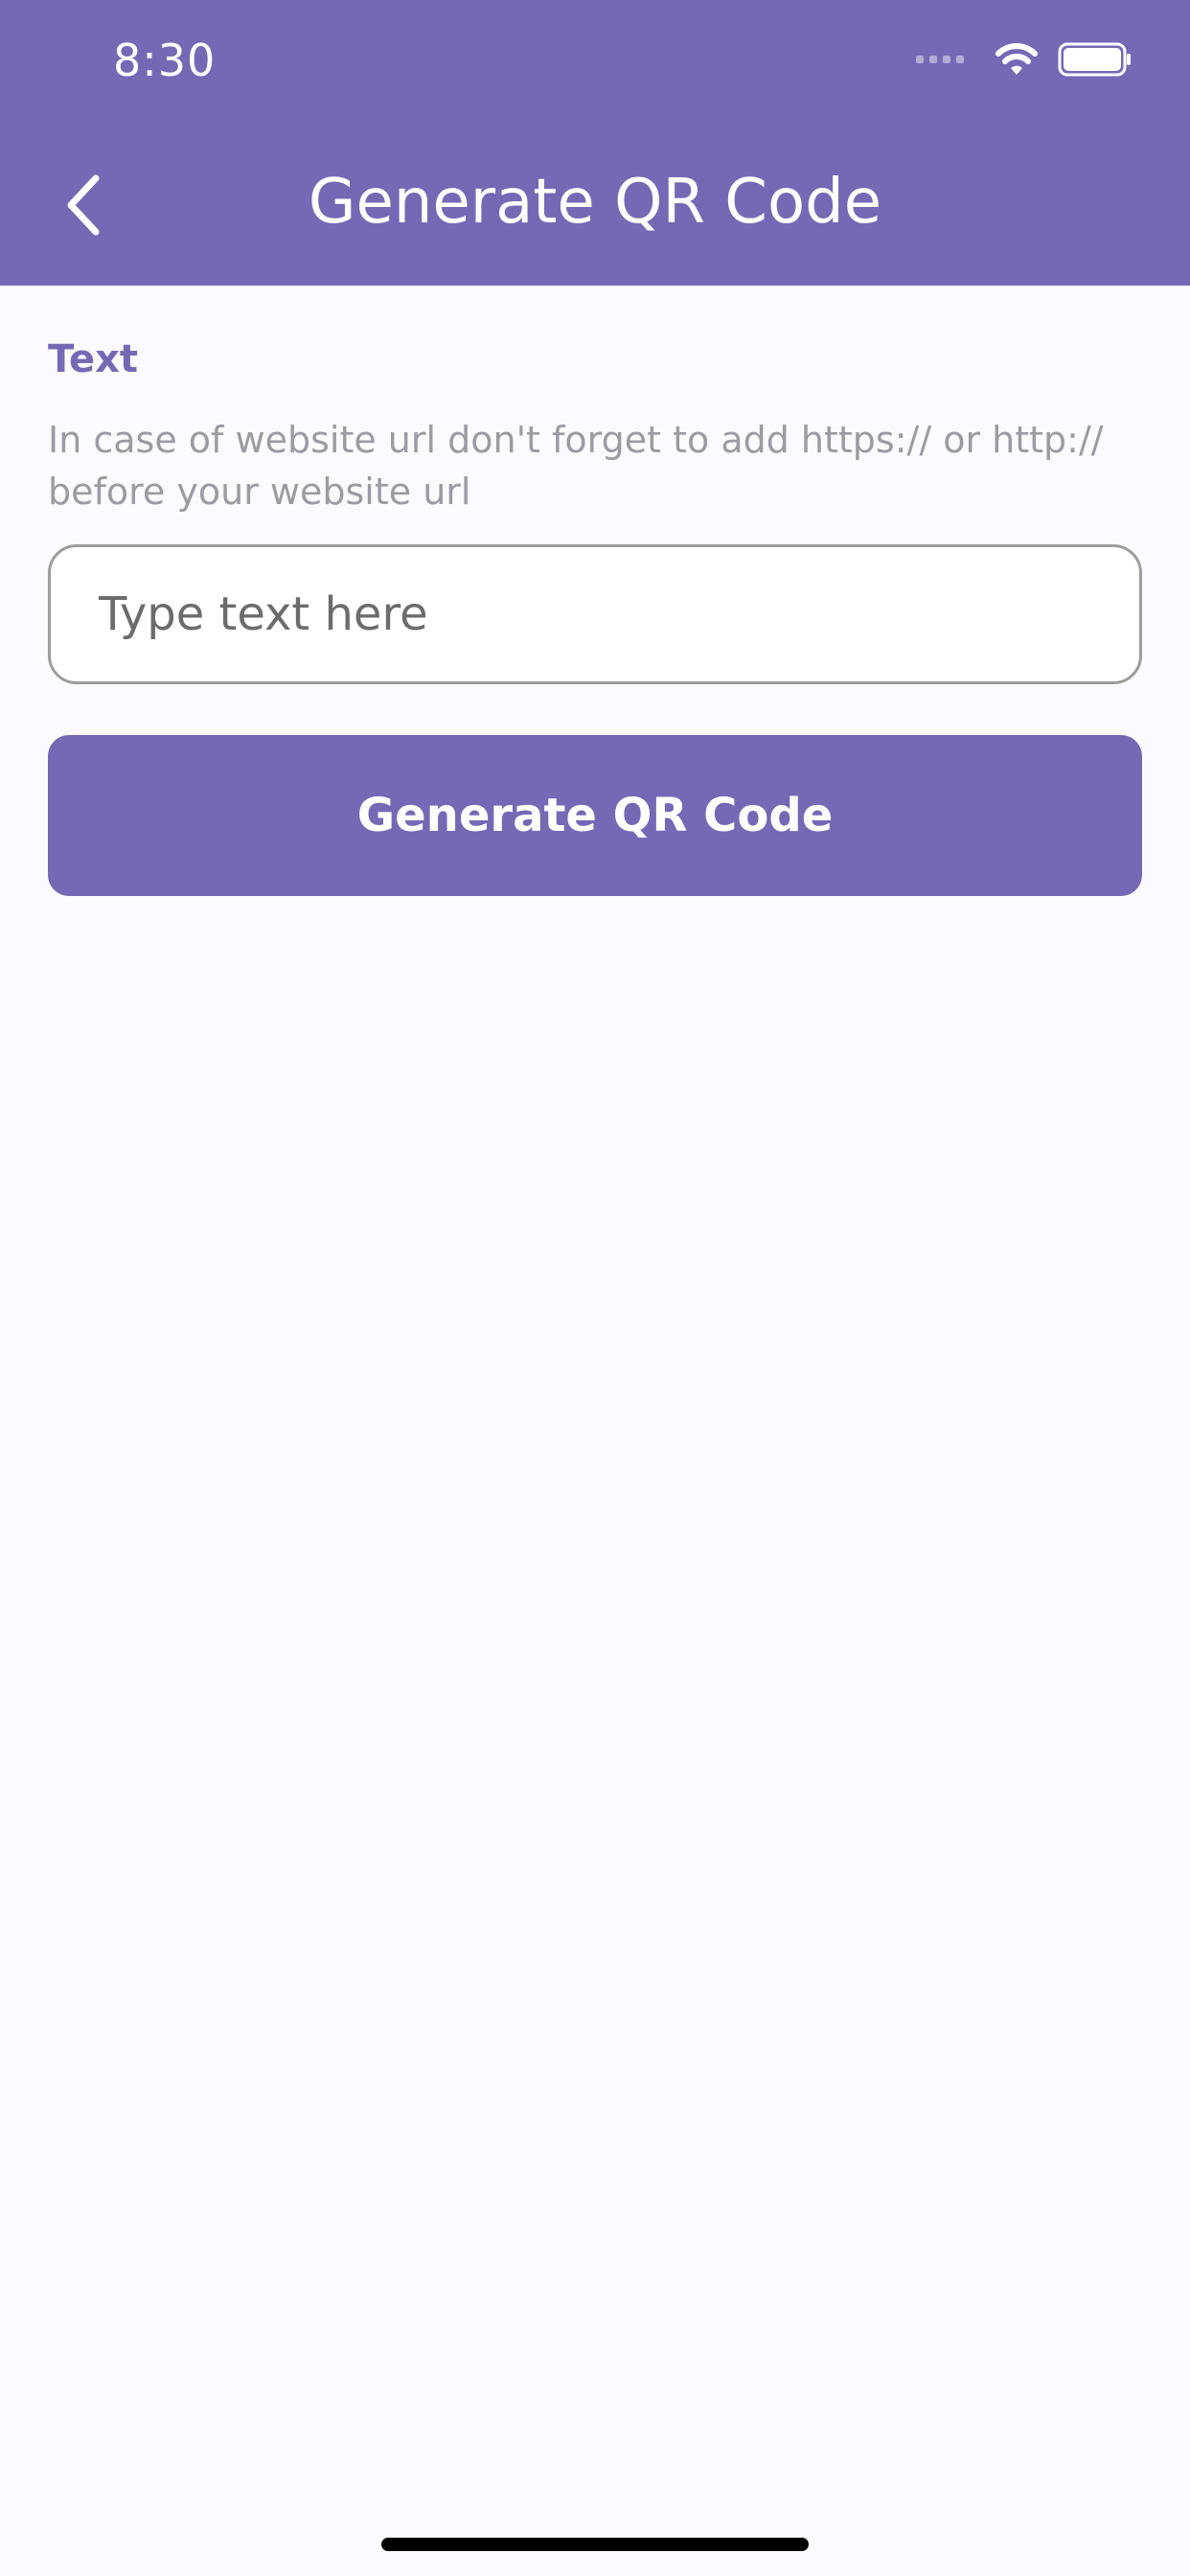 Image resolution: width=1190 pixels, height=2576 pixels. I want to click on text-input, so click(595, 614).